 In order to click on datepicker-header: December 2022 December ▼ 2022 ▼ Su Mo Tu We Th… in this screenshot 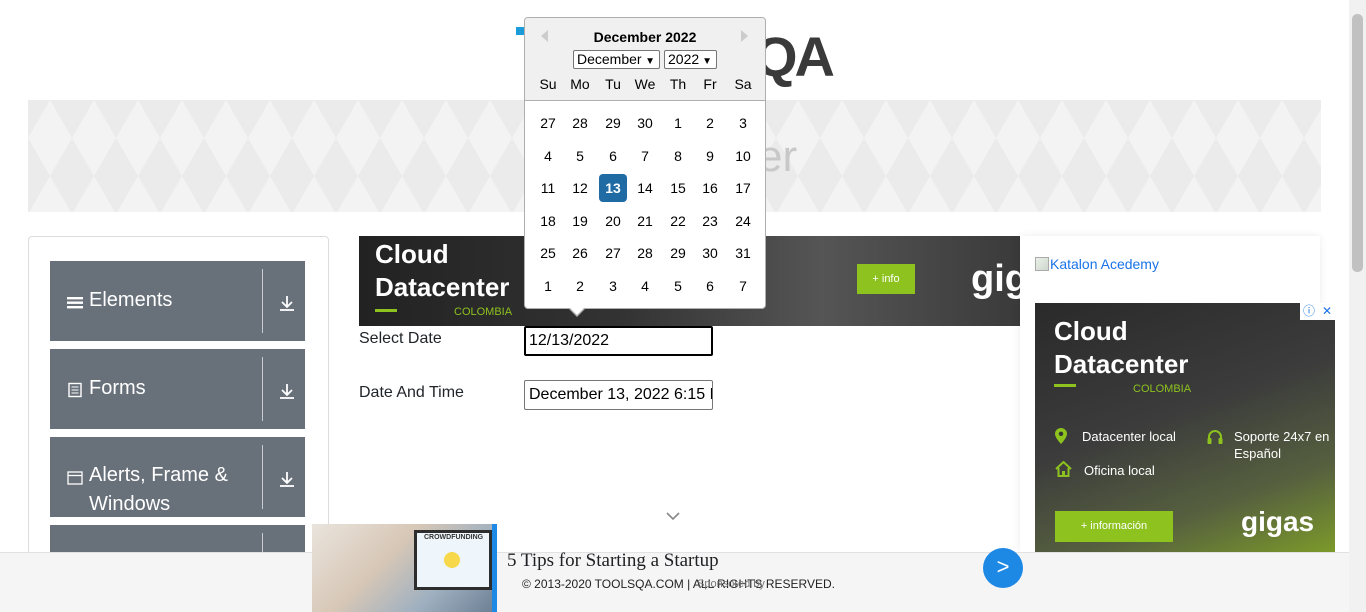, I will do `click(645, 59)`.